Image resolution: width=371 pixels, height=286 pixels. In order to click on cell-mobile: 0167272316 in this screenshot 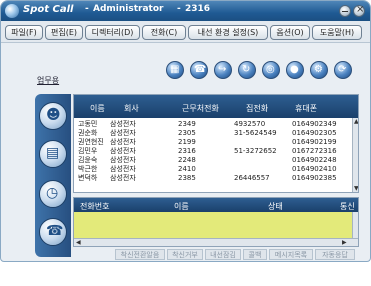, I will do `click(314, 151)`.